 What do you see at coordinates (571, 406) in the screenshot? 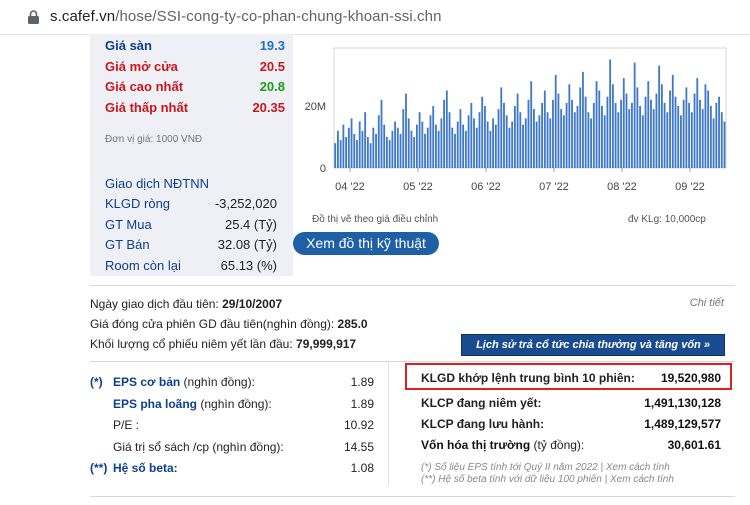
I see `listed-shares-row: KLCP đang niêm yết: 1,491,130,128` at bounding box center [571, 406].